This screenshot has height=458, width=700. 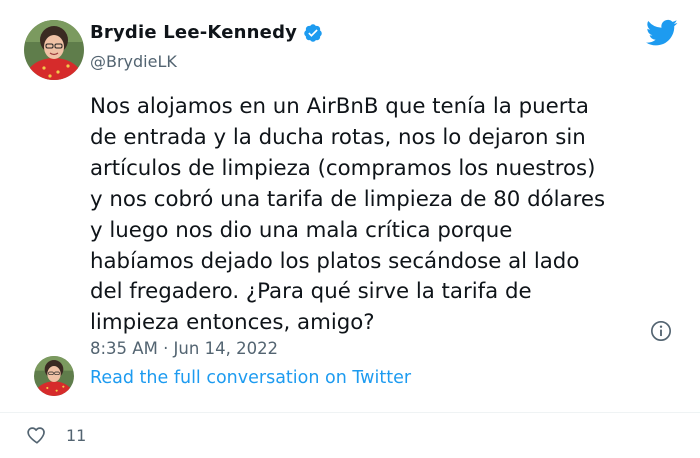 What do you see at coordinates (661, 331) in the screenshot?
I see `info-icon` at bounding box center [661, 331].